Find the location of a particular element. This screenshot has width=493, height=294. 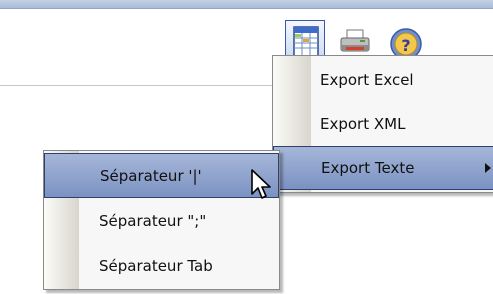

menu-item-label: Export Excel is located at coordinates (367, 80).